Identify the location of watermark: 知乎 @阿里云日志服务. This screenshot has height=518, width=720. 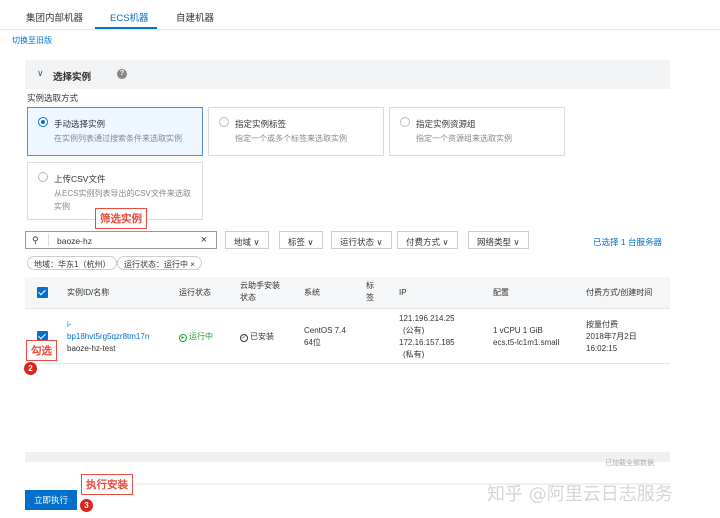
(580, 494).